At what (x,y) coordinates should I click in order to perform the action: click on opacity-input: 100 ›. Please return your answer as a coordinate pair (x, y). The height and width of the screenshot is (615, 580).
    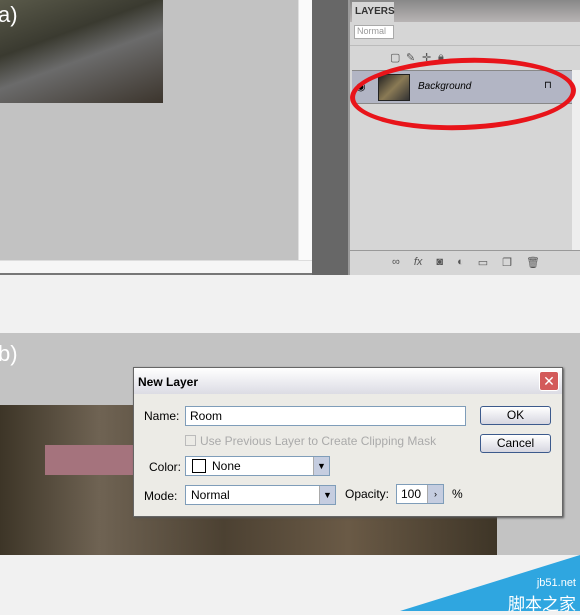
    Looking at the image, I should click on (420, 494).